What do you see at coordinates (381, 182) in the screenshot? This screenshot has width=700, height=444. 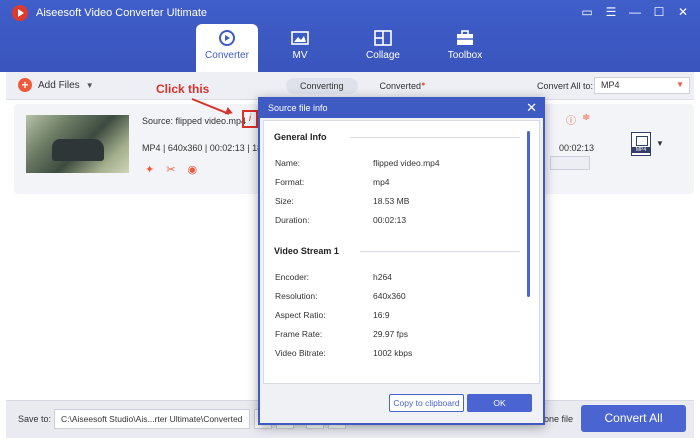 I see `info-value: mp4` at bounding box center [381, 182].